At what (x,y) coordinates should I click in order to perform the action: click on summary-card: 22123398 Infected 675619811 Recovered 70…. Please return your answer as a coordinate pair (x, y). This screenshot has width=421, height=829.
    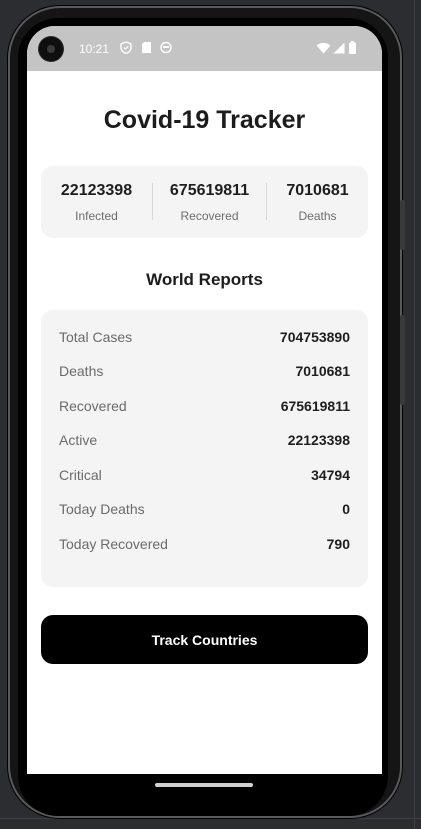
    Looking at the image, I should click on (204, 202).